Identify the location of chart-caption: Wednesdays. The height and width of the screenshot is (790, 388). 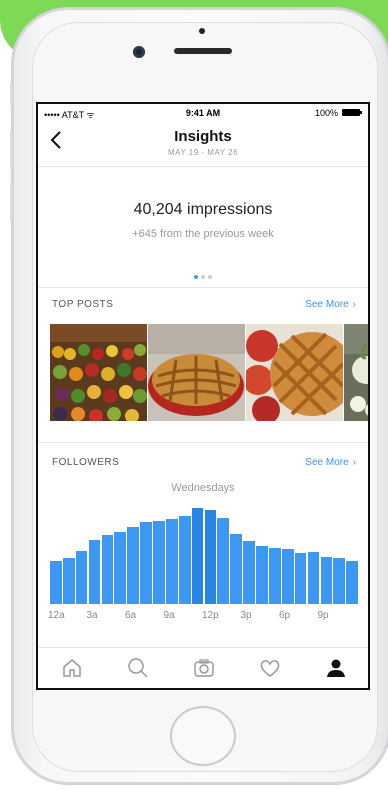
(203, 488).